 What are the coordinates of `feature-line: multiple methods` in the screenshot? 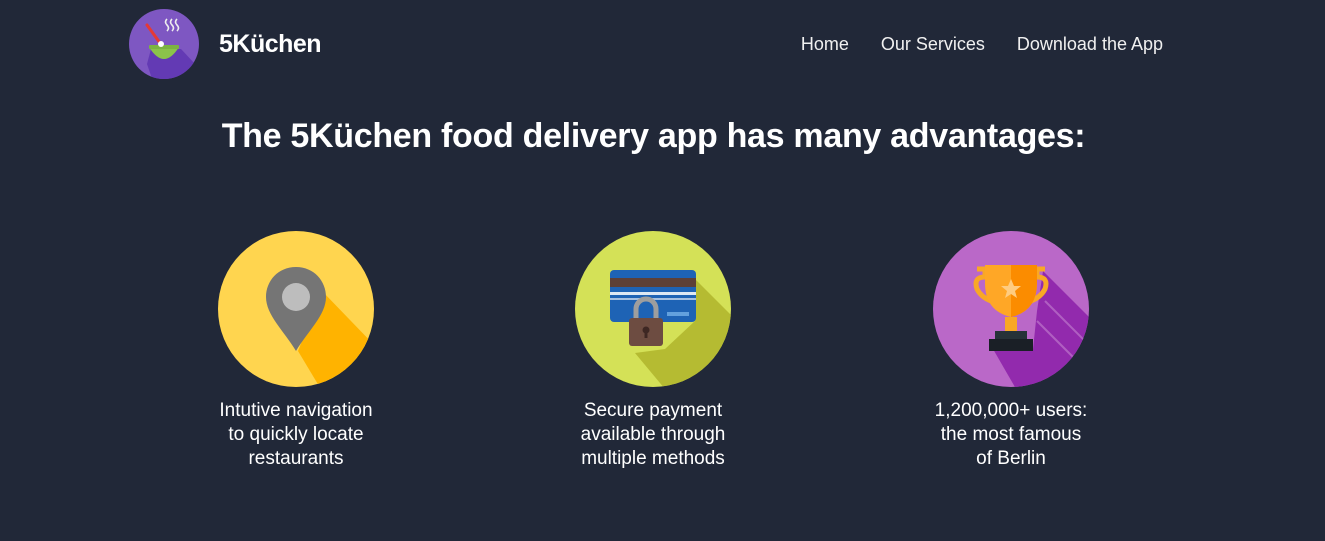 It's located at (653, 458).